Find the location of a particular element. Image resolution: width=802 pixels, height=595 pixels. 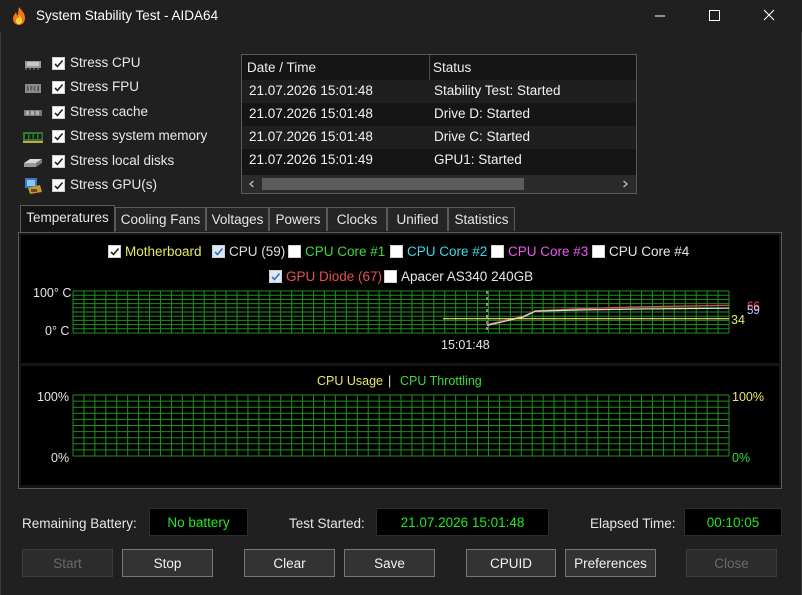

stress-memory-option: Stress system memory is located at coordinates (127, 137).